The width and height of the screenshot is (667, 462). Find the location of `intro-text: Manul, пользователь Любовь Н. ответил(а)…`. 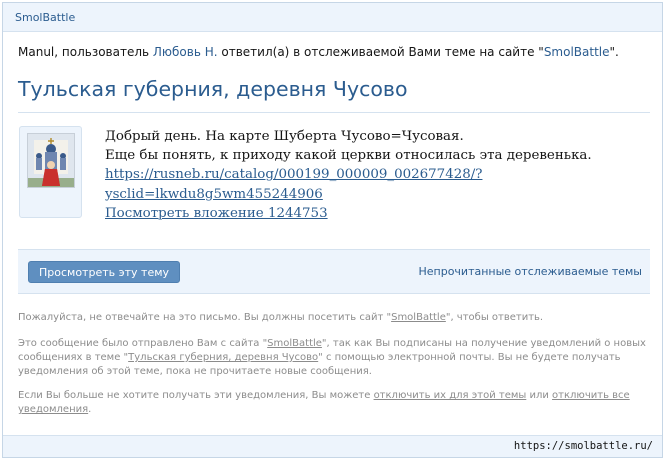

intro-text: Manul, пользователь Любовь Н. ответил(а)… is located at coordinates (318, 52).